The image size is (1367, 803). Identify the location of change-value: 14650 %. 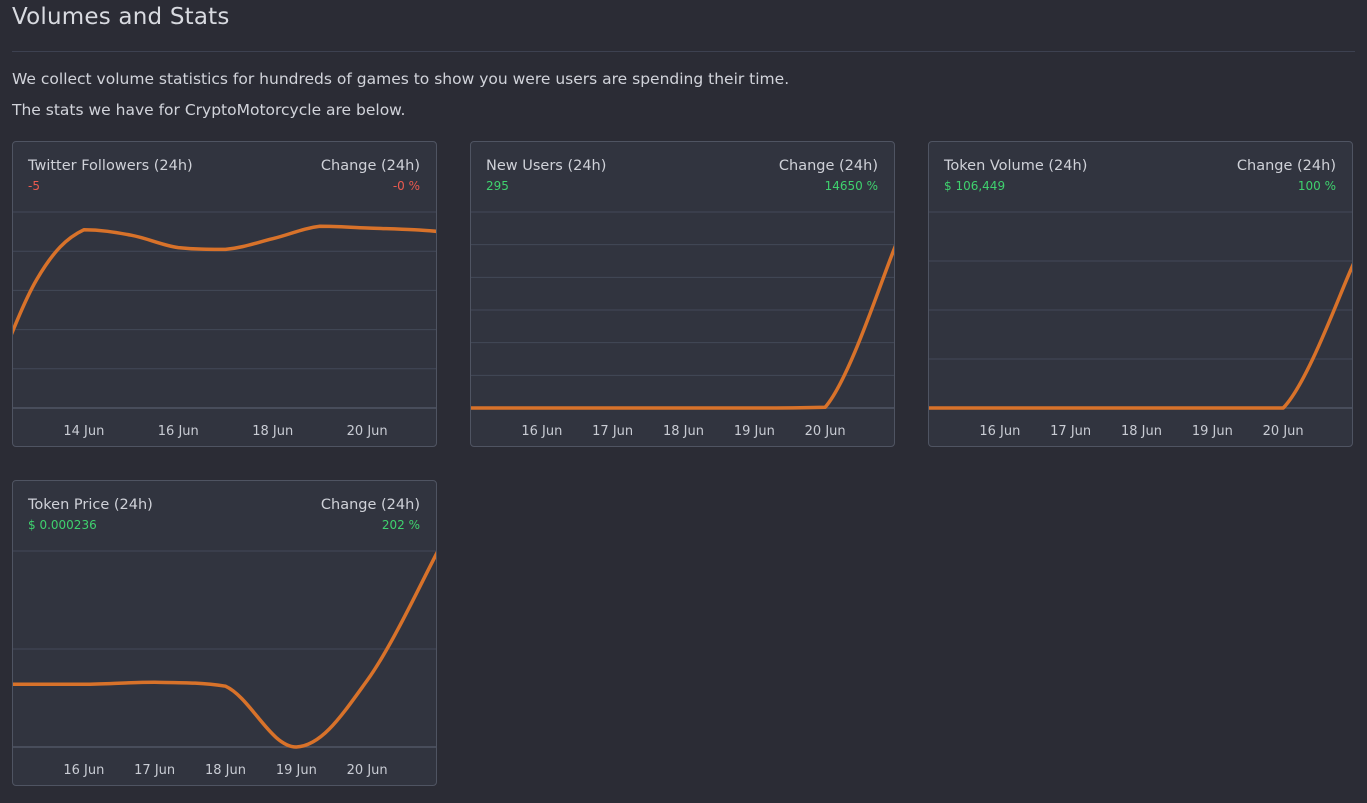
(851, 186).